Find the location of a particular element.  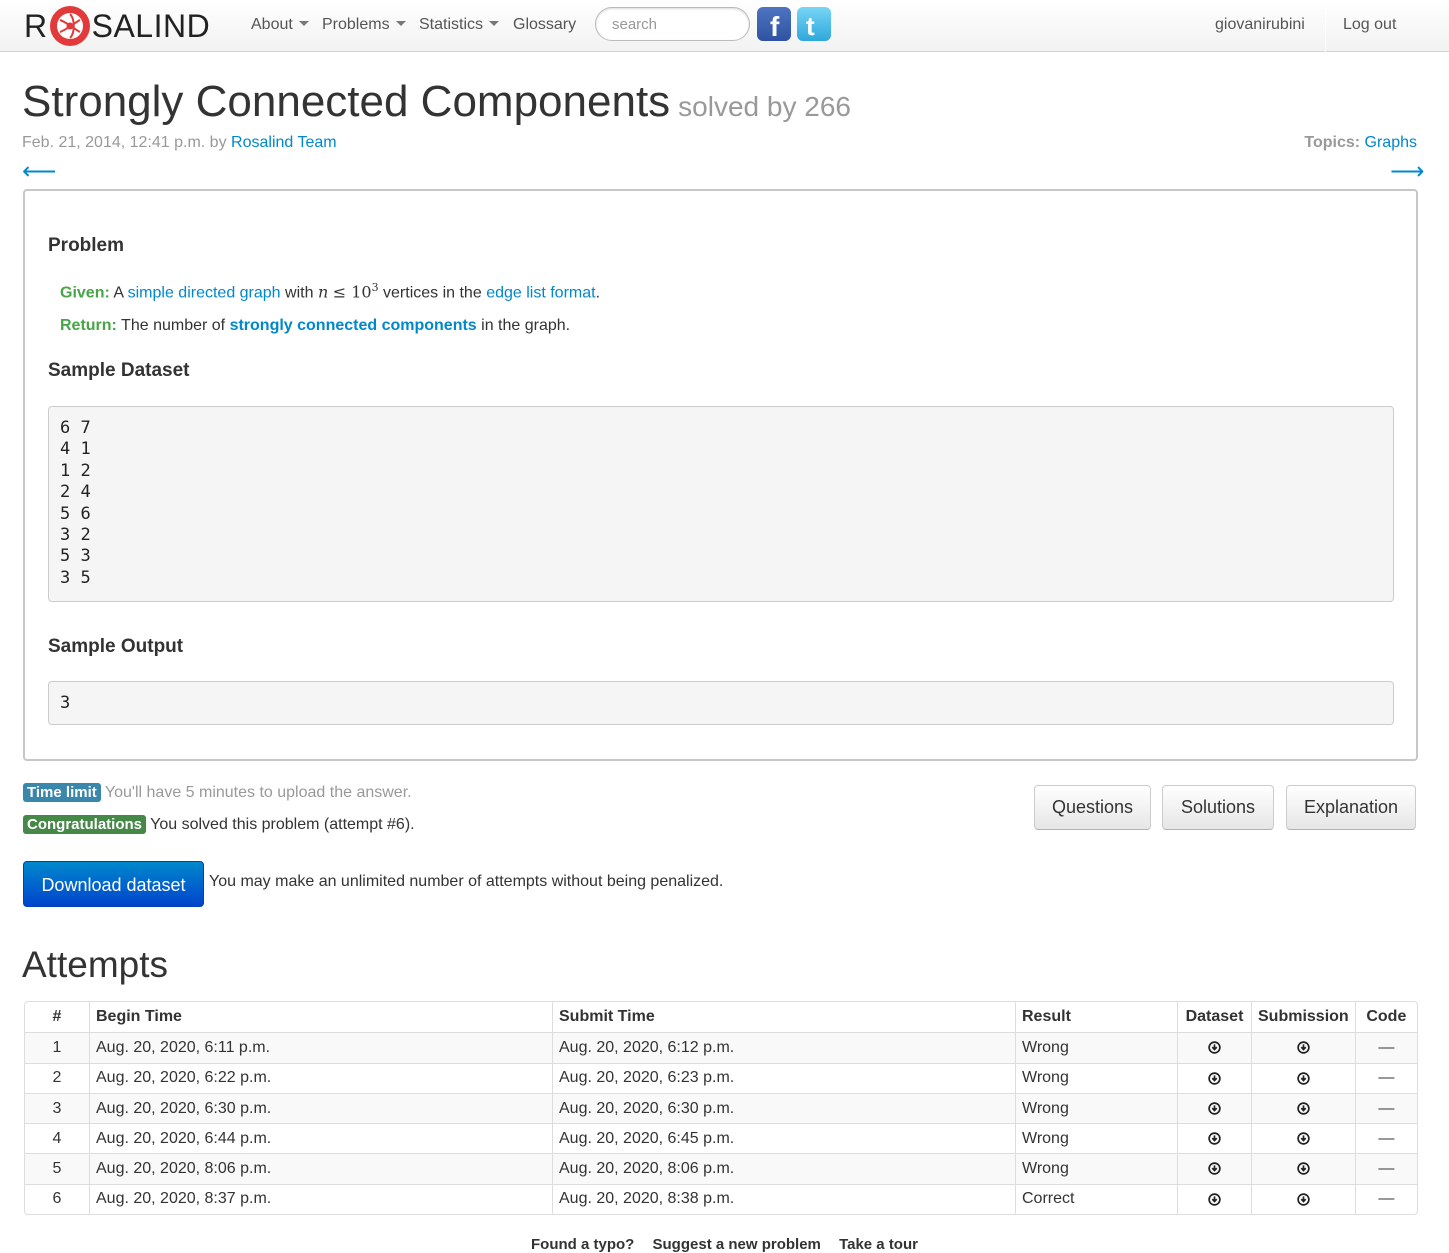

rosalind-logo-icon is located at coordinates (70, 26).